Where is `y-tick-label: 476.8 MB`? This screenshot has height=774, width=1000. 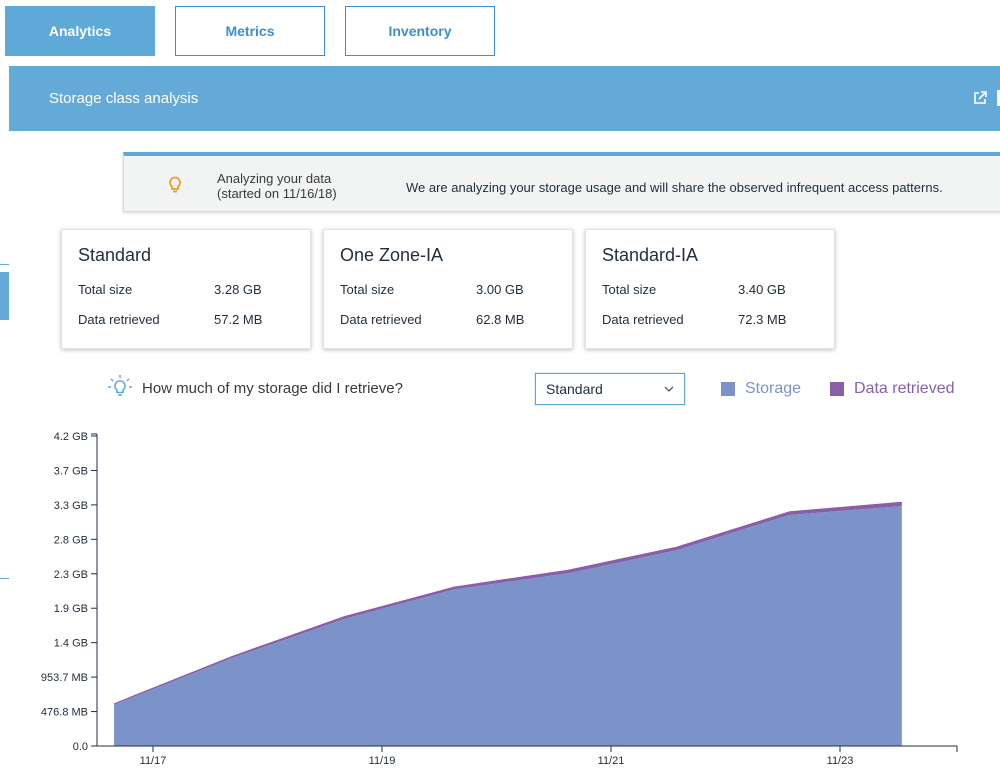 y-tick-label: 476.8 MB is located at coordinates (64, 713).